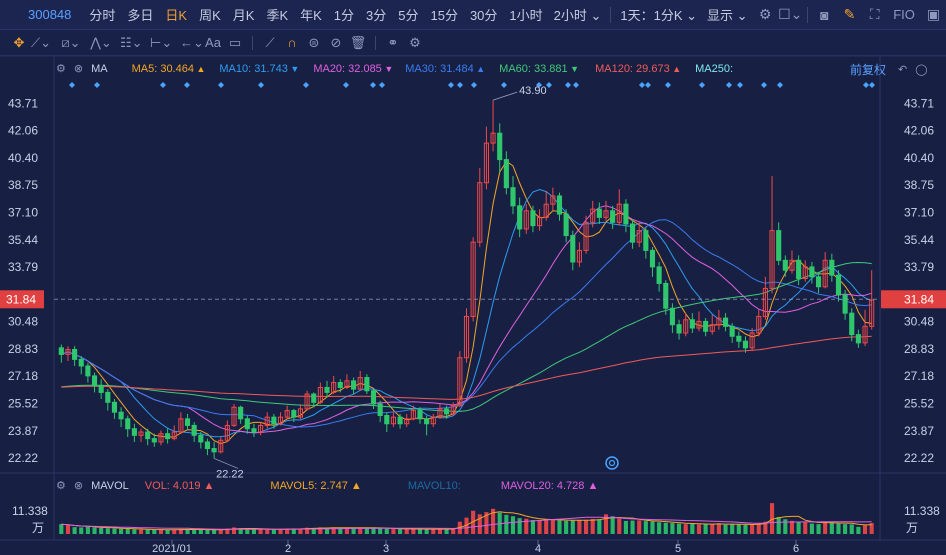  What do you see at coordinates (415, 43) in the screenshot?
I see `draw-settings-icon: ⚙` at bounding box center [415, 43].